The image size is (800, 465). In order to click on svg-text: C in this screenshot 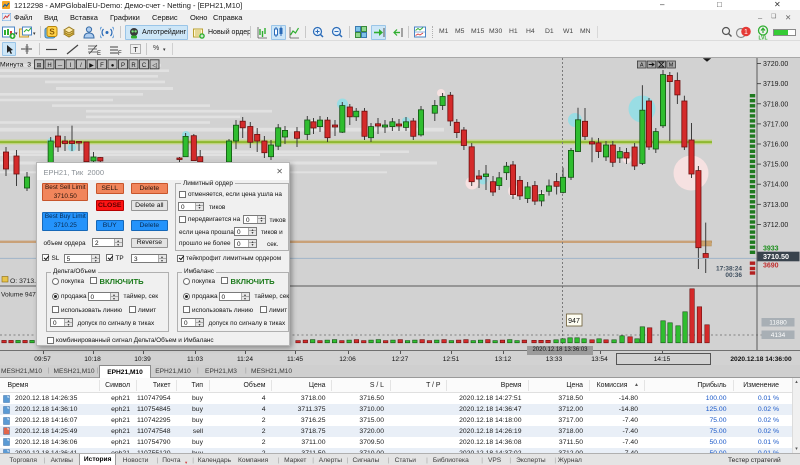, I will do `click(144, 66)`.